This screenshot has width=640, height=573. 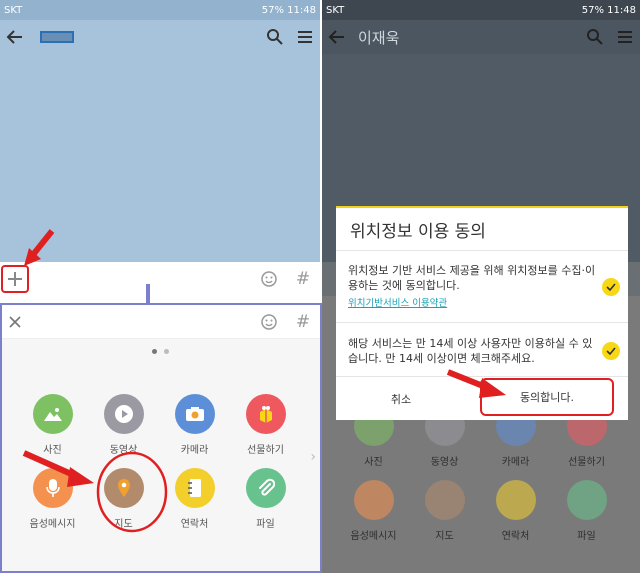 I want to click on page-indicator, so click(x=160, y=351).